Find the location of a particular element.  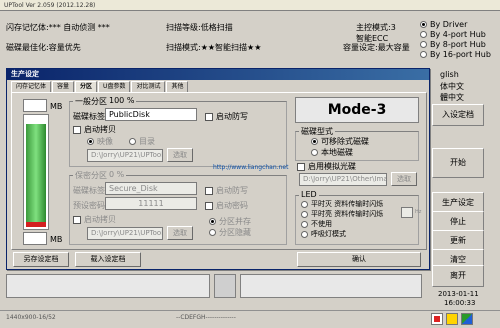

radio-label: 平时灭 资料传输时闪烁 is located at coordinates (347, 204).